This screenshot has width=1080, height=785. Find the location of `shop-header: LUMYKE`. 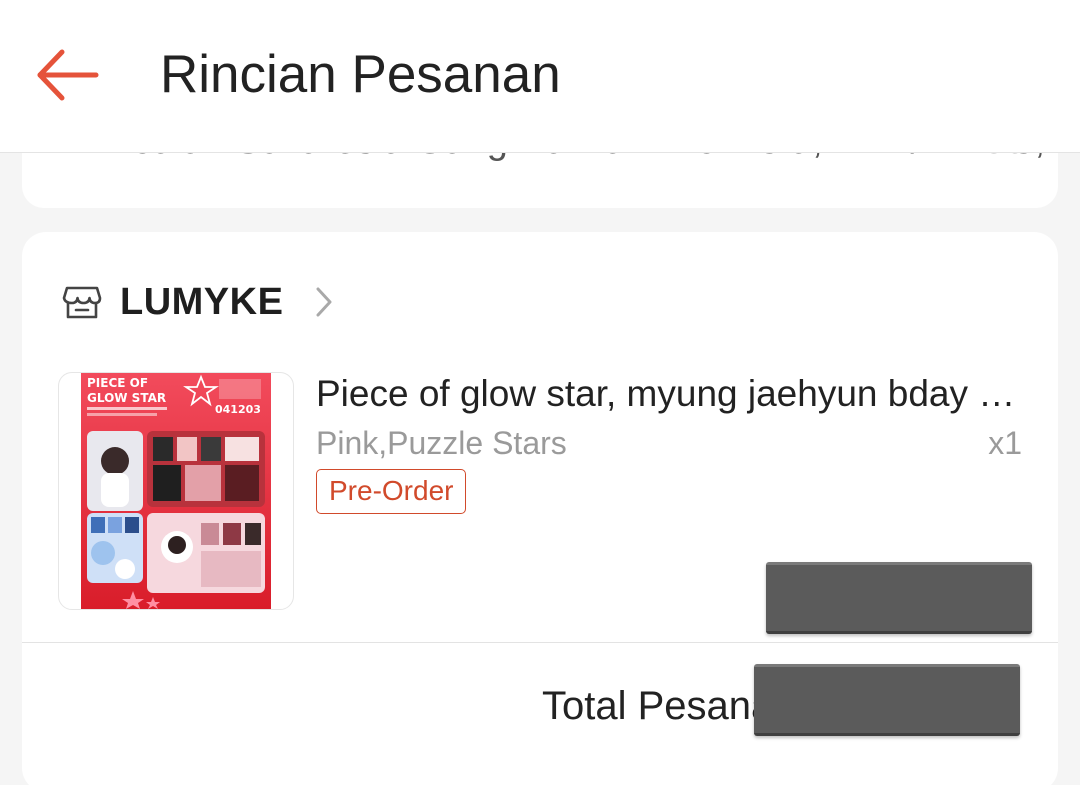

shop-header: LUMYKE is located at coordinates (198, 302).